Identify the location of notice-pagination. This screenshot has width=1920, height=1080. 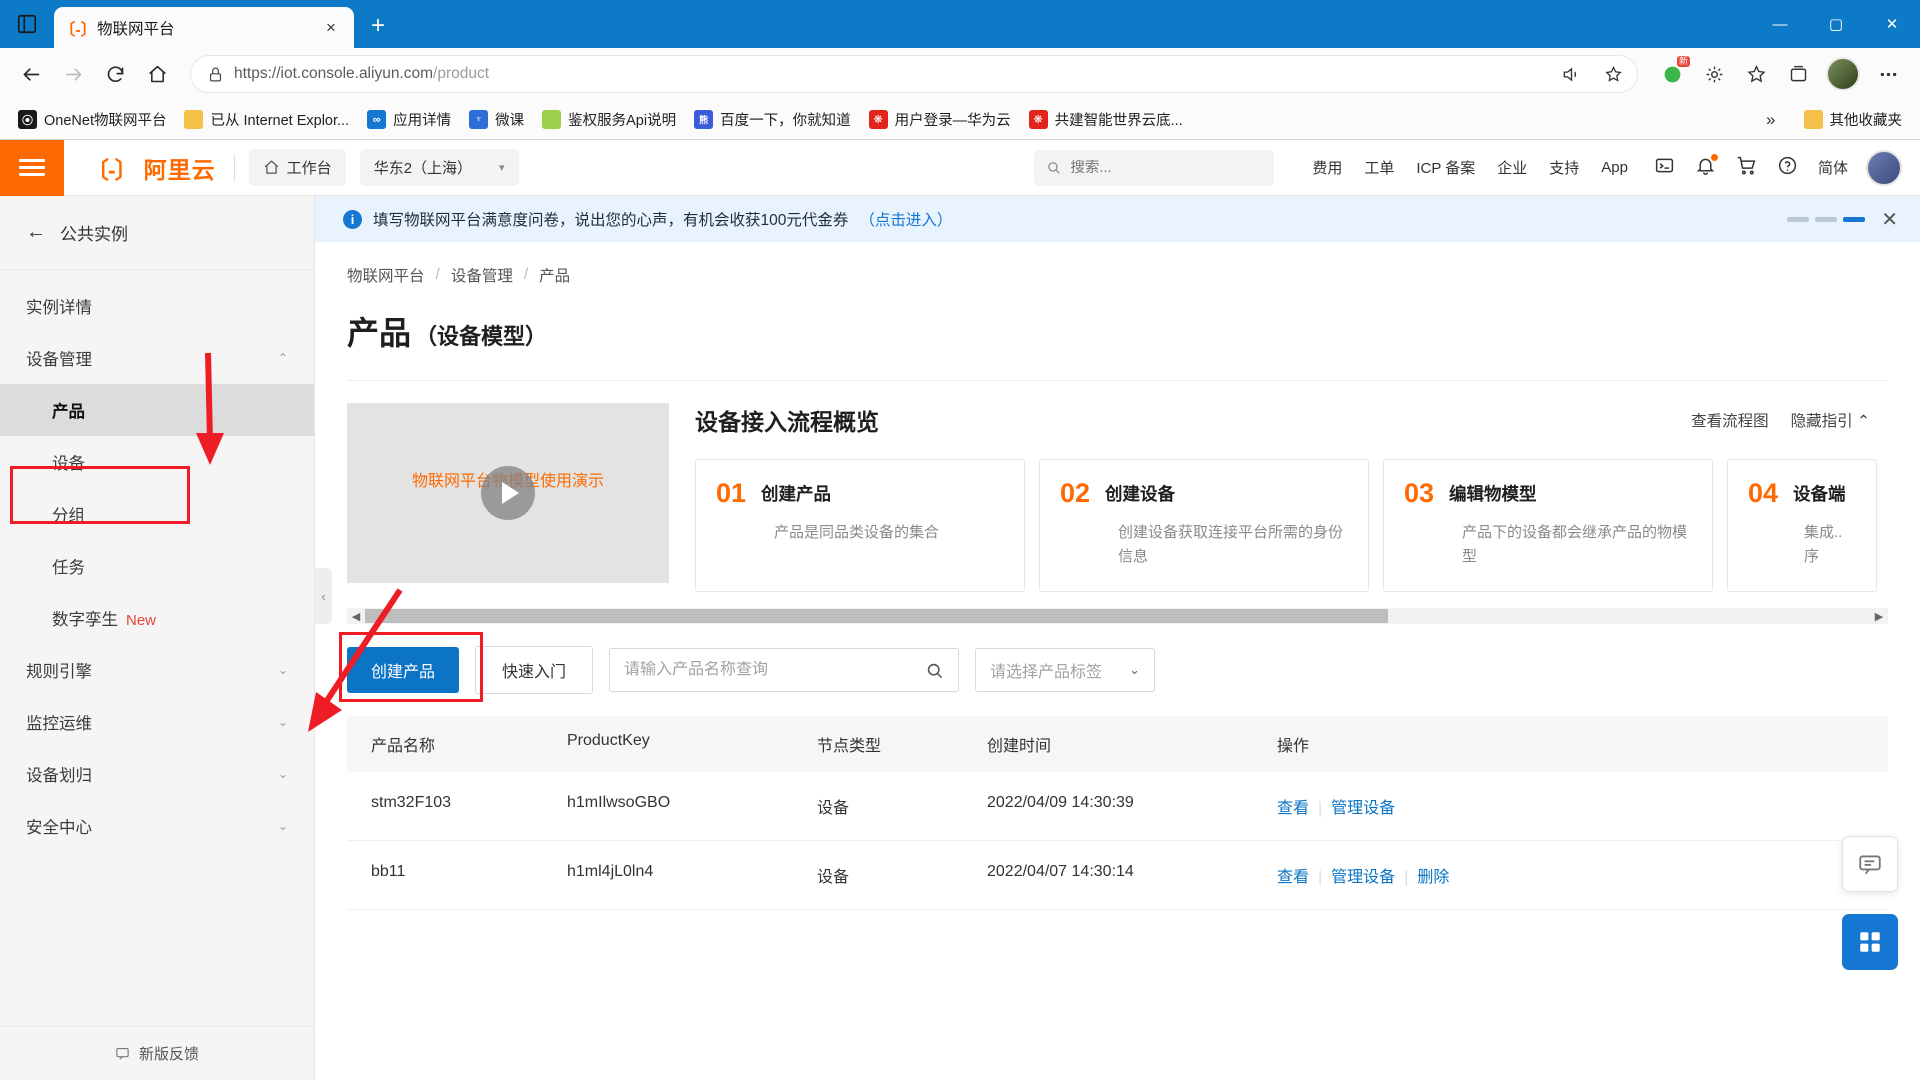
(1826, 219).